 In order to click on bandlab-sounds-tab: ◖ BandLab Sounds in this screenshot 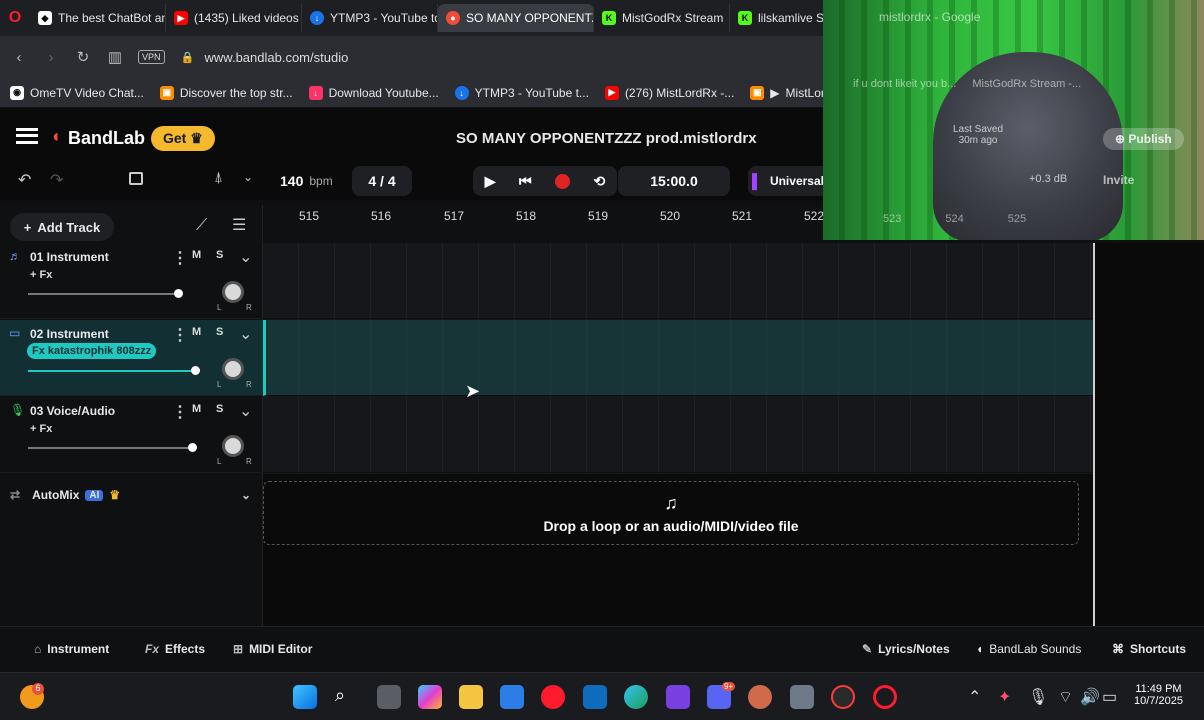, I will do `click(1028, 649)`.